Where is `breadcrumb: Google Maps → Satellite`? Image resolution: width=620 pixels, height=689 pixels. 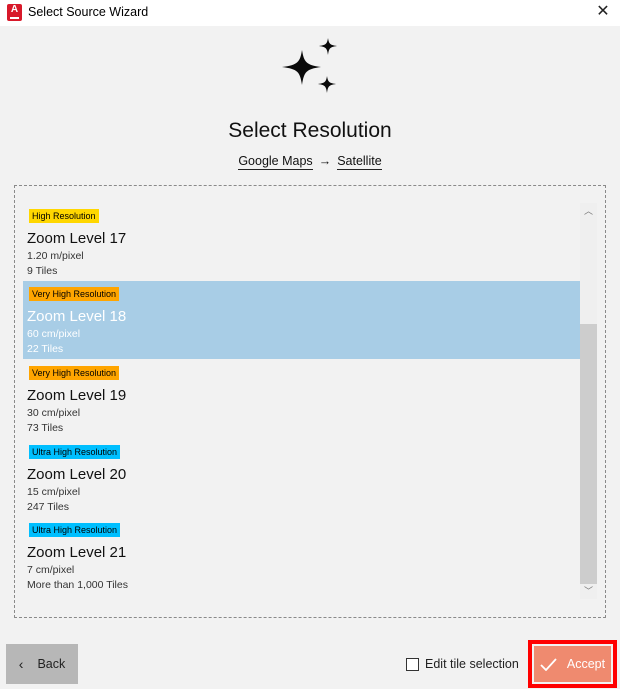 breadcrumb: Google Maps → Satellite is located at coordinates (310, 162).